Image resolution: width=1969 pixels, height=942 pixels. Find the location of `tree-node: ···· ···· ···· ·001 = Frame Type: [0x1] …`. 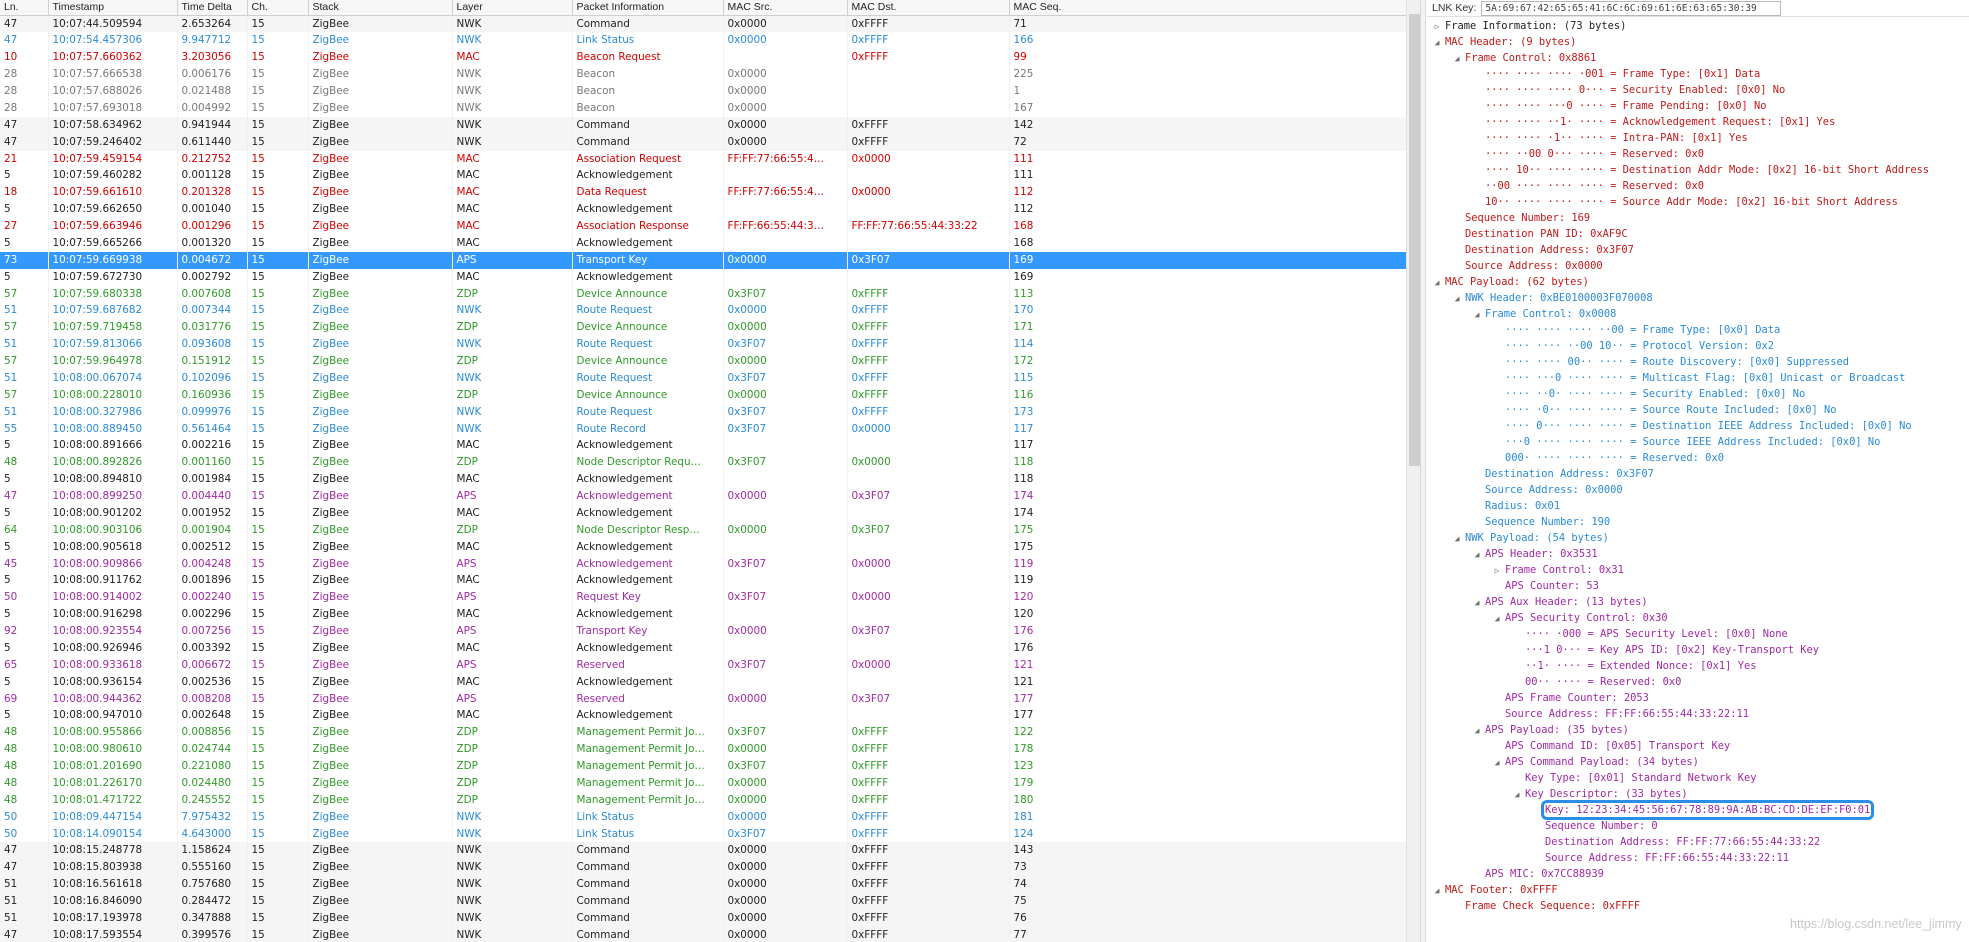

tree-node: ···· ···· ···· ·001 = Frame Type: [0x1] … is located at coordinates (1698, 74).